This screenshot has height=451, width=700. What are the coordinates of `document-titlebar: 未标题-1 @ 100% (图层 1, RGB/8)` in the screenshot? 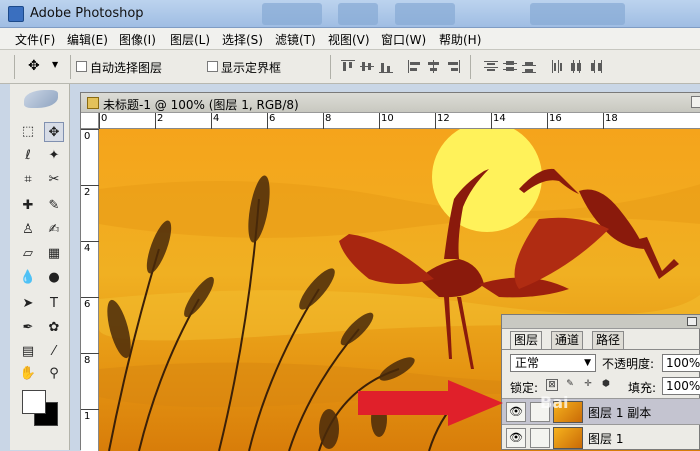 It's located at (390, 103).